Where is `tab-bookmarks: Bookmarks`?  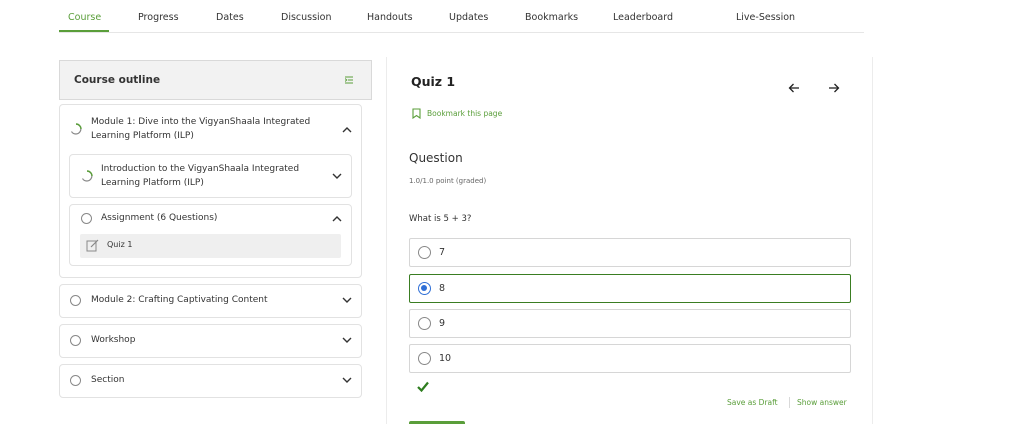 tab-bookmarks: Bookmarks is located at coordinates (551, 17).